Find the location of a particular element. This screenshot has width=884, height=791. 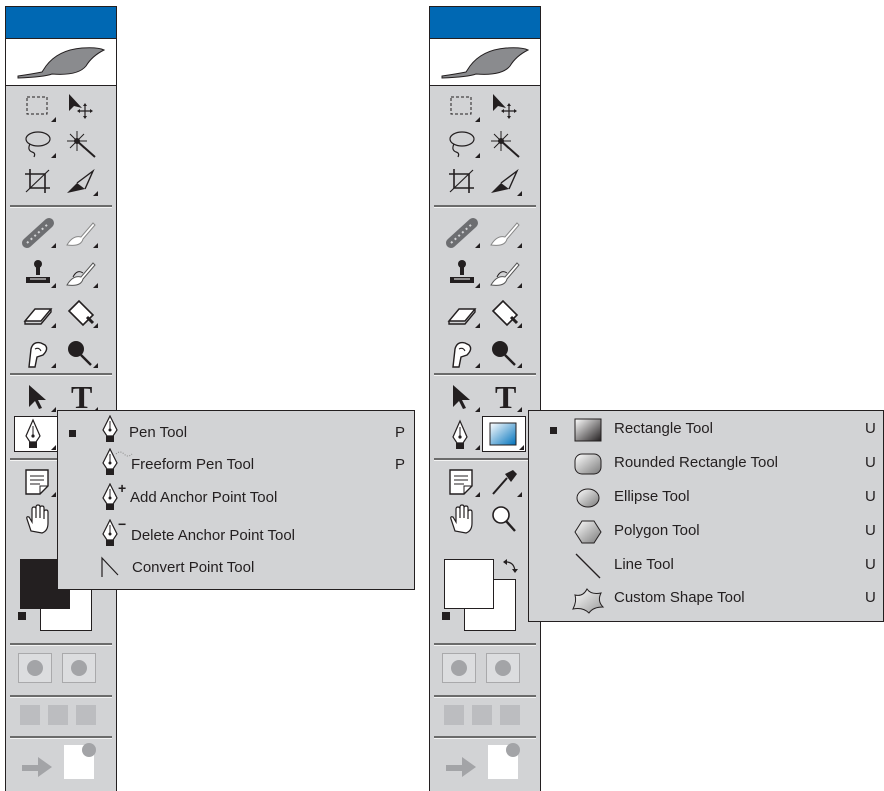

crop-icon is located at coordinates (39, 181).